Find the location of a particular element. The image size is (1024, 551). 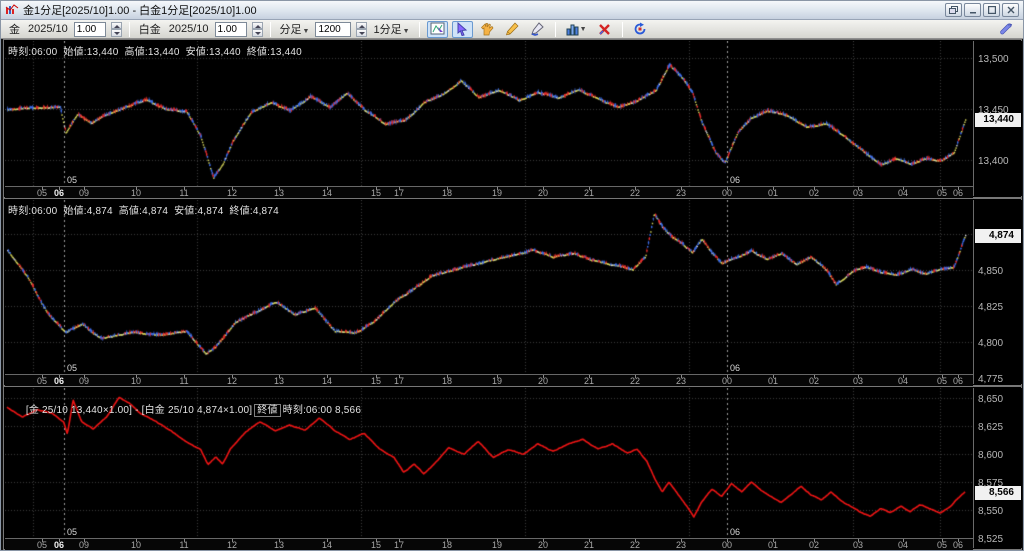

platinum-price-label: 4,850 is located at coordinates (991, 271).